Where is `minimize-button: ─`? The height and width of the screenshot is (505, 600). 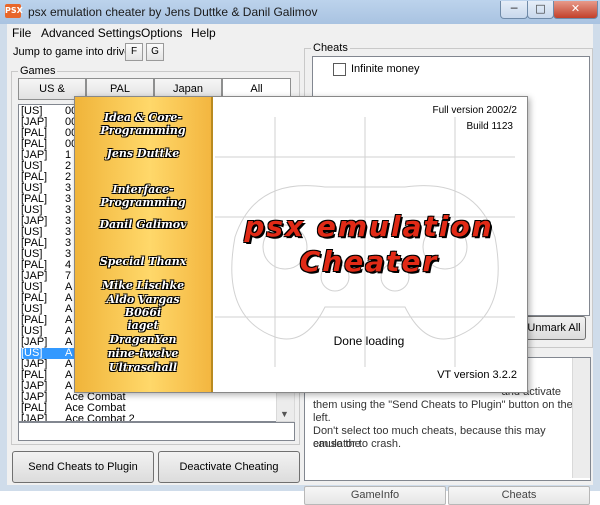
minimize-button: ─ is located at coordinates (514, 10).